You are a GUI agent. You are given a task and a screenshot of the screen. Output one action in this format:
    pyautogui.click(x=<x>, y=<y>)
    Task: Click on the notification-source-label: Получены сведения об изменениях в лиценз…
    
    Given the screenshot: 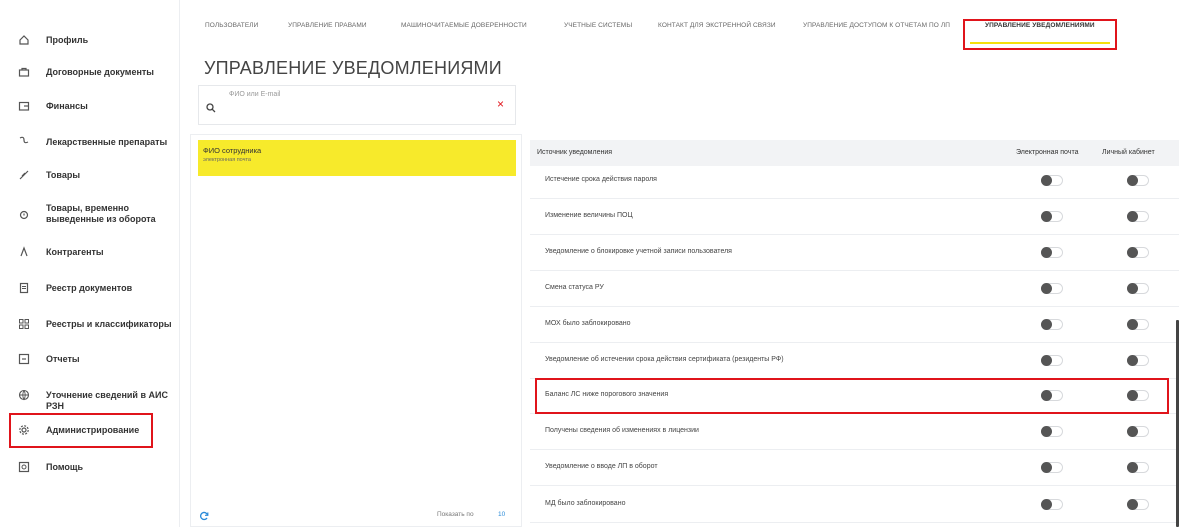 What is the action you would take?
    pyautogui.click(x=622, y=430)
    